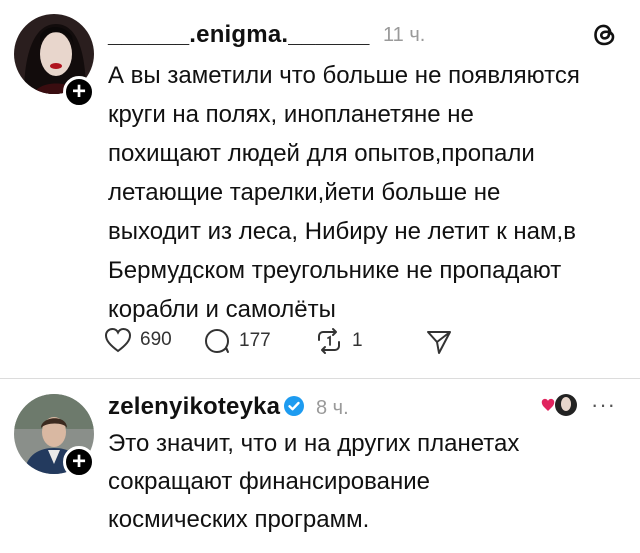 Image resolution: width=640 pixels, height=553 pixels. What do you see at coordinates (603, 405) in the screenshot?
I see `more-icon: ···` at bounding box center [603, 405].